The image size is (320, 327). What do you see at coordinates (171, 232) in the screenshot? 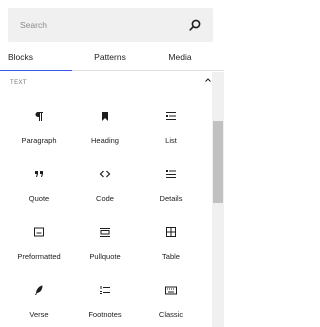
I see `table-icon` at bounding box center [171, 232].